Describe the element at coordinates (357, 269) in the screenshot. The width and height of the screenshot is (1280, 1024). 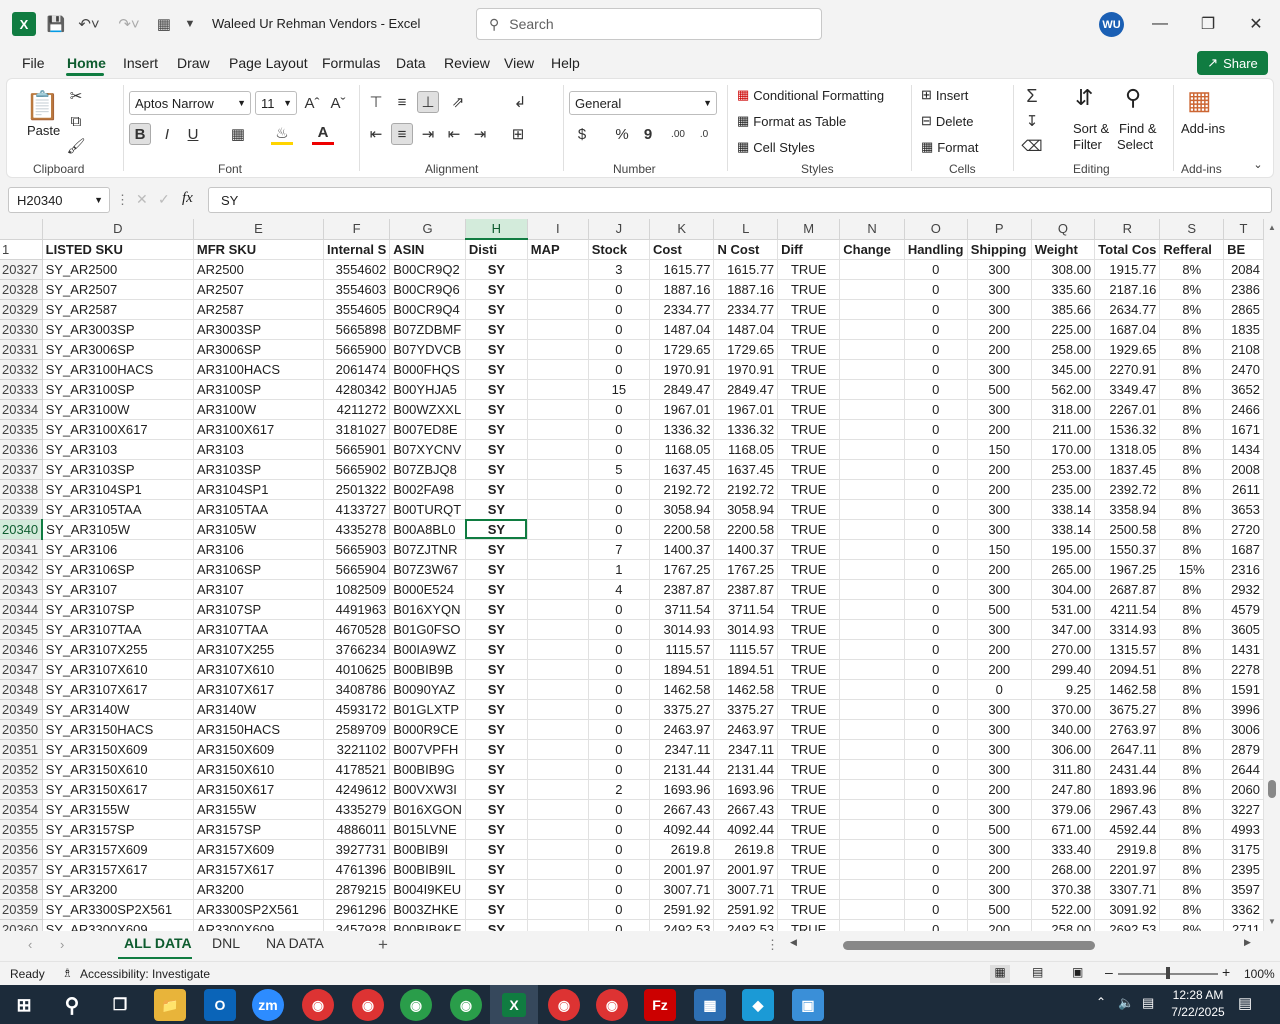
I see `cell: 3554602` at that location.